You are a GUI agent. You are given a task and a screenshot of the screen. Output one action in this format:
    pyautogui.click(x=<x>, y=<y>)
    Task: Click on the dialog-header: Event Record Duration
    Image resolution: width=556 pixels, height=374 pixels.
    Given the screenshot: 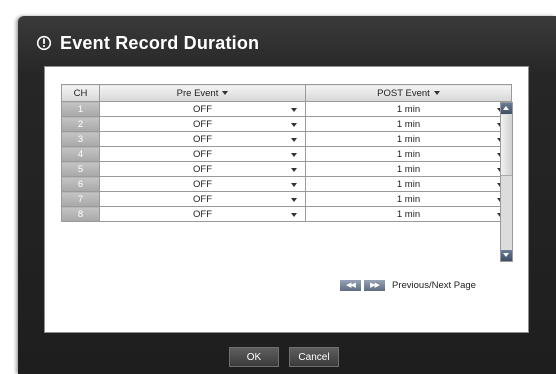 What is the action you would take?
    pyautogui.click(x=147, y=43)
    